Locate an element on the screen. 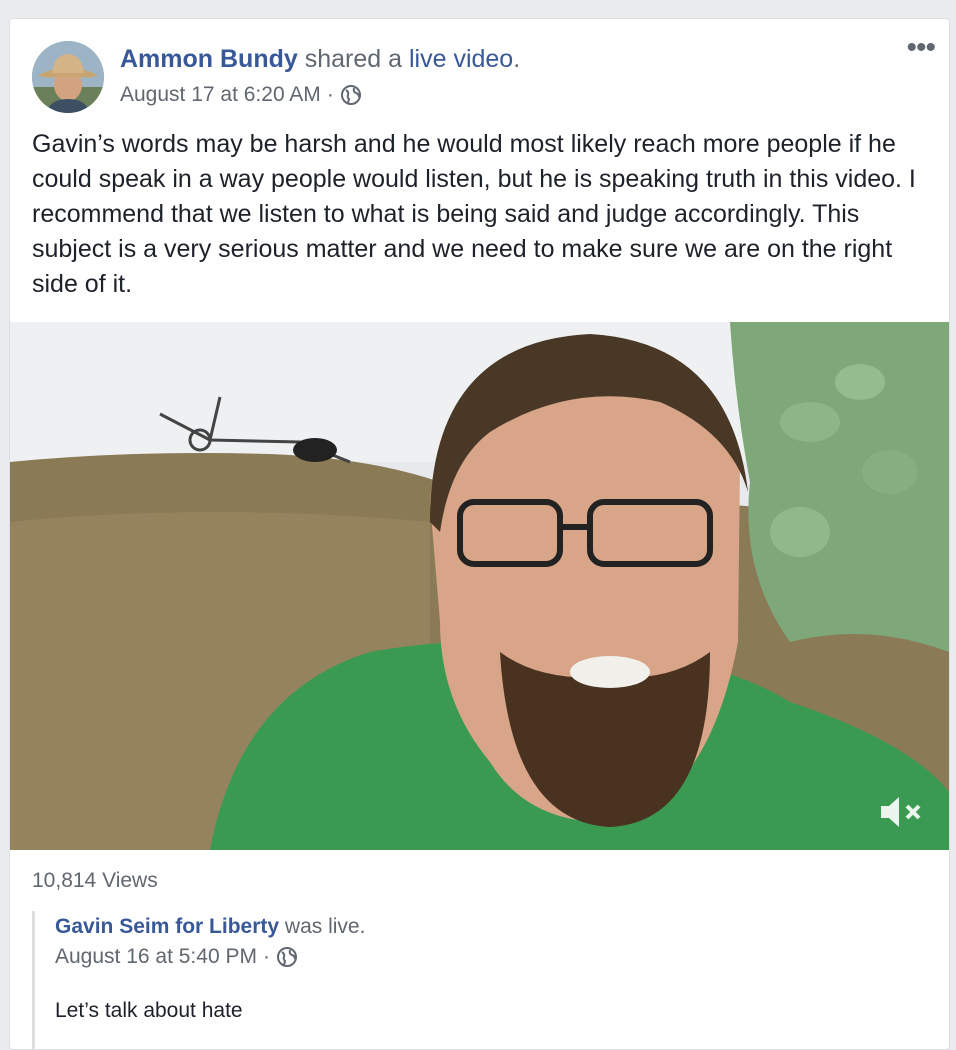  shared-timestamp: August 16 at 5:40 PM is located at coordinates (156, 957).